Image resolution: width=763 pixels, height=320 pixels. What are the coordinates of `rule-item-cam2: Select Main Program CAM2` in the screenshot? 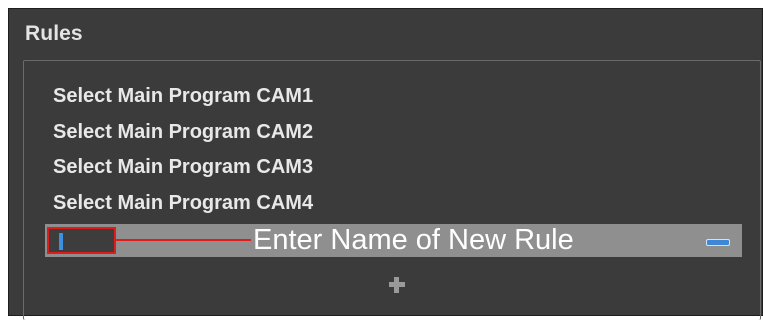 It's located at (183, 132).